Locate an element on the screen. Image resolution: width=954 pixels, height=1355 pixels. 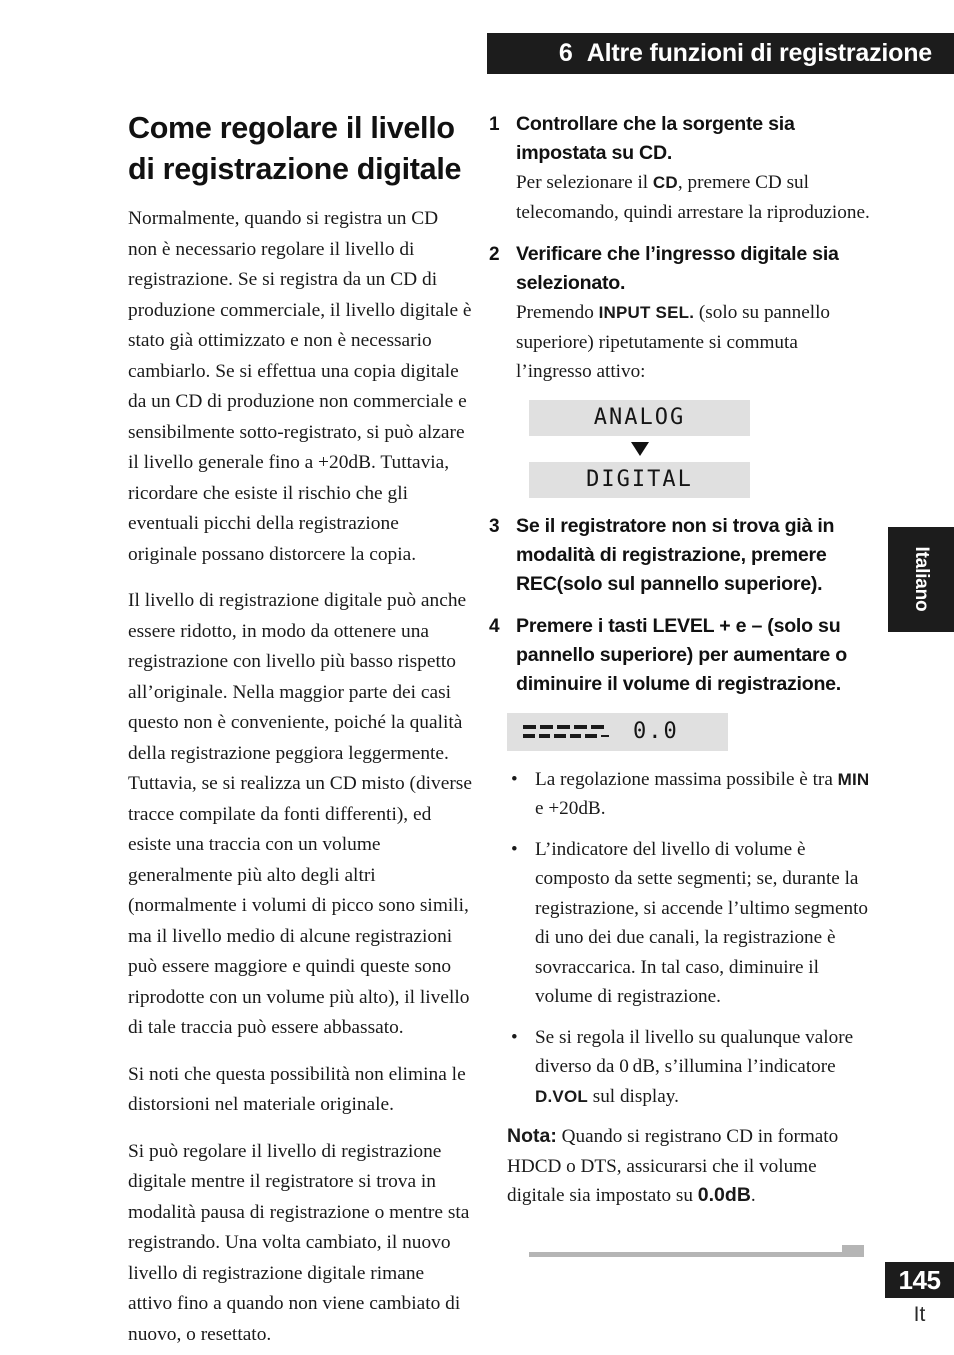
chapter-header-bar: 6 Altre funzioni di registrazione is located at coordinates (720, 53).